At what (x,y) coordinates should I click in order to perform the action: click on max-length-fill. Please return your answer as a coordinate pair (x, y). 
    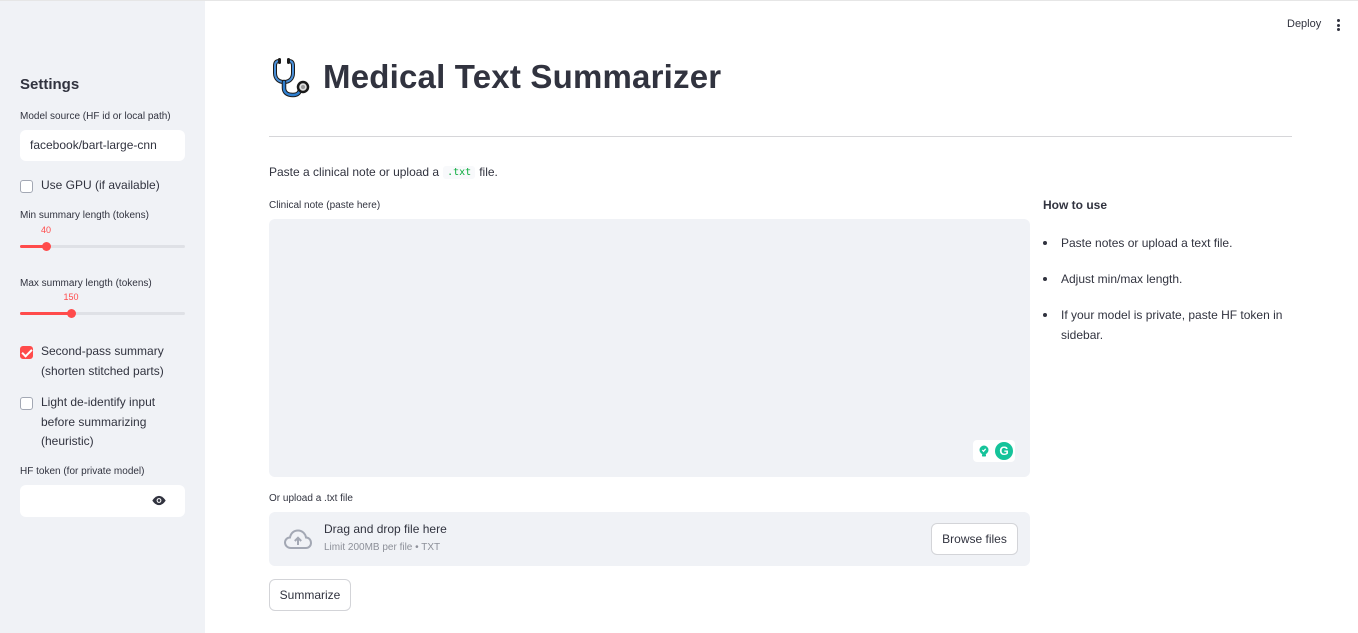
    Looking at the image, I should click on (45, 313).